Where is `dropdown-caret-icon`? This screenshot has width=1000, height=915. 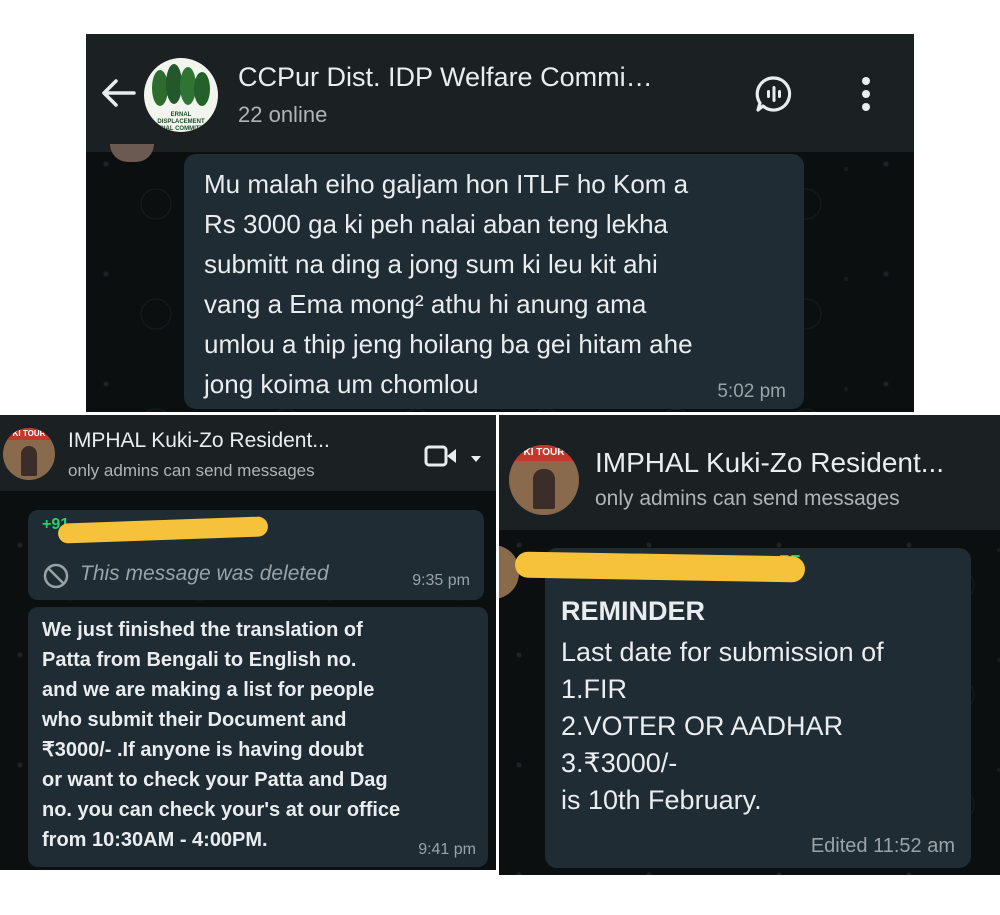
dropdown-caret-icon is located at coordinates (476, 456).